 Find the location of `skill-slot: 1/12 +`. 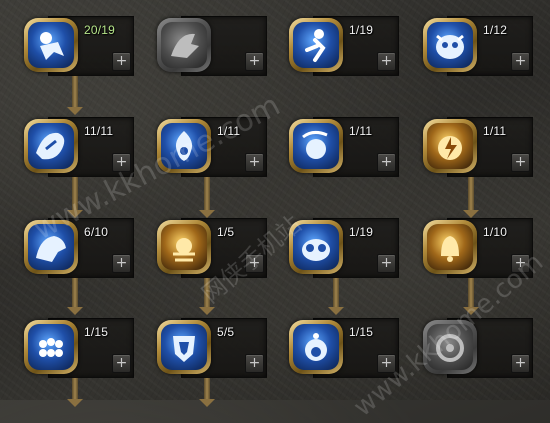

skill-slot: 1/12 + is located at coordinates (478, 46).